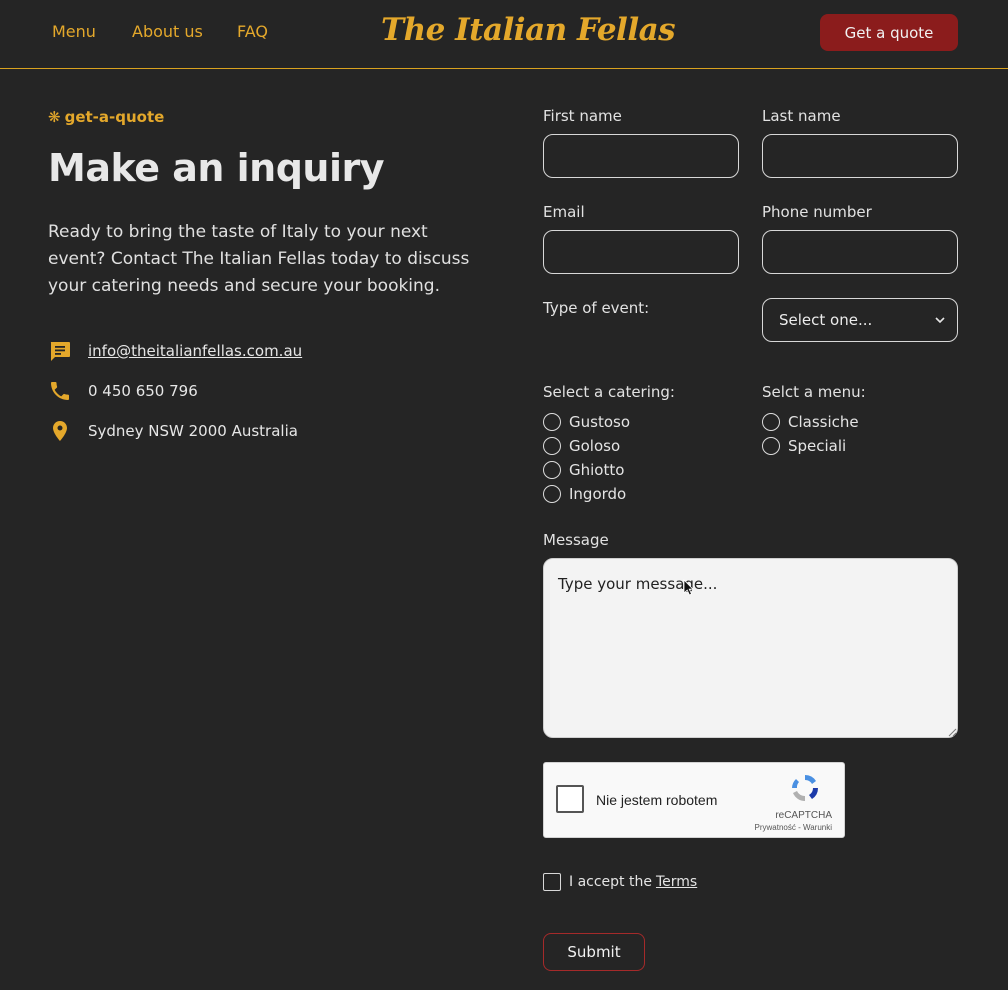 This screenshot has height=990, width=1008. I want to click on section-eyebrow: ❋ get-a-quote, so click(106, 117).